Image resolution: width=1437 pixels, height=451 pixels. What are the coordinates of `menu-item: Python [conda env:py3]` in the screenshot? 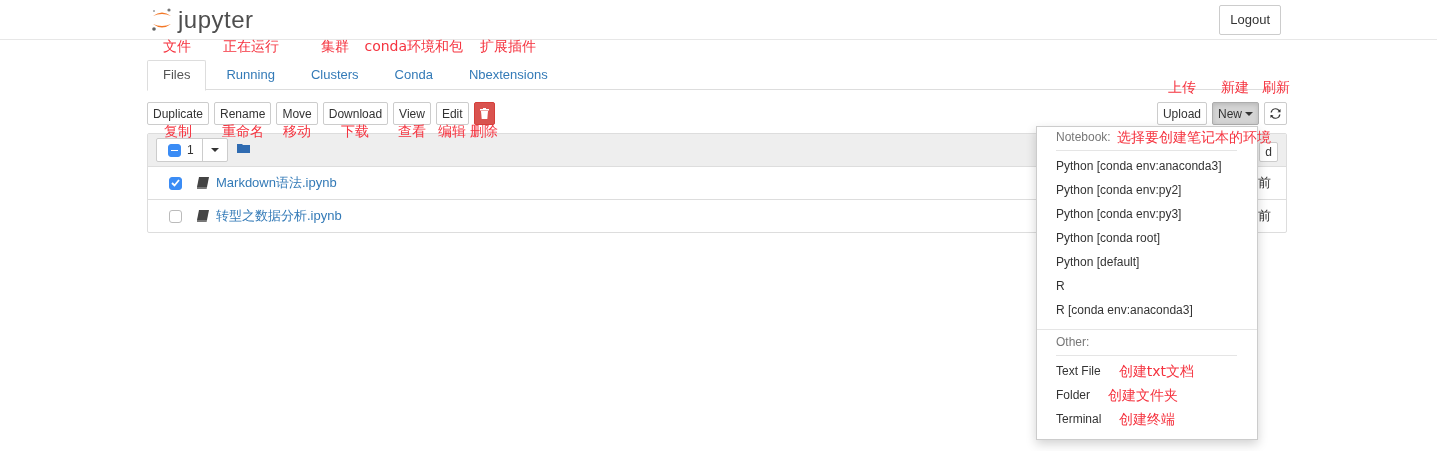 It's located at (1119, 214).